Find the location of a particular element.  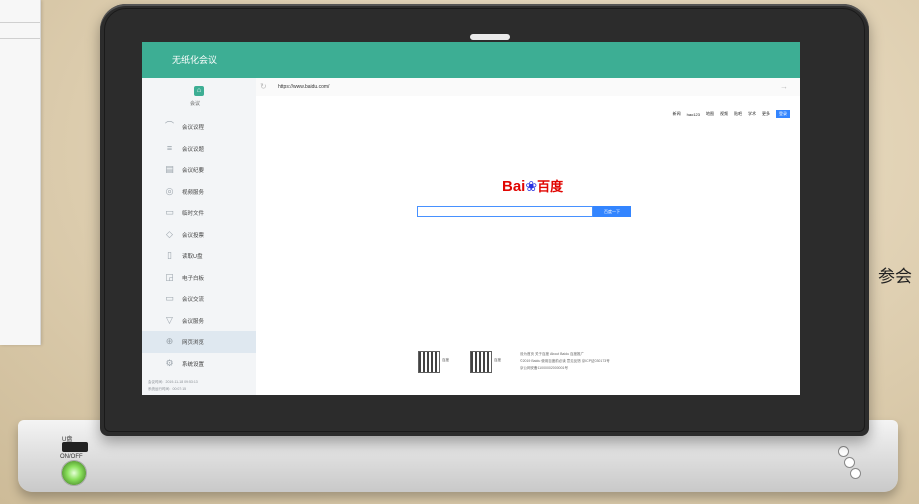

sidebar-item-label: 会议纪要 is located at coordinates (193, 171).